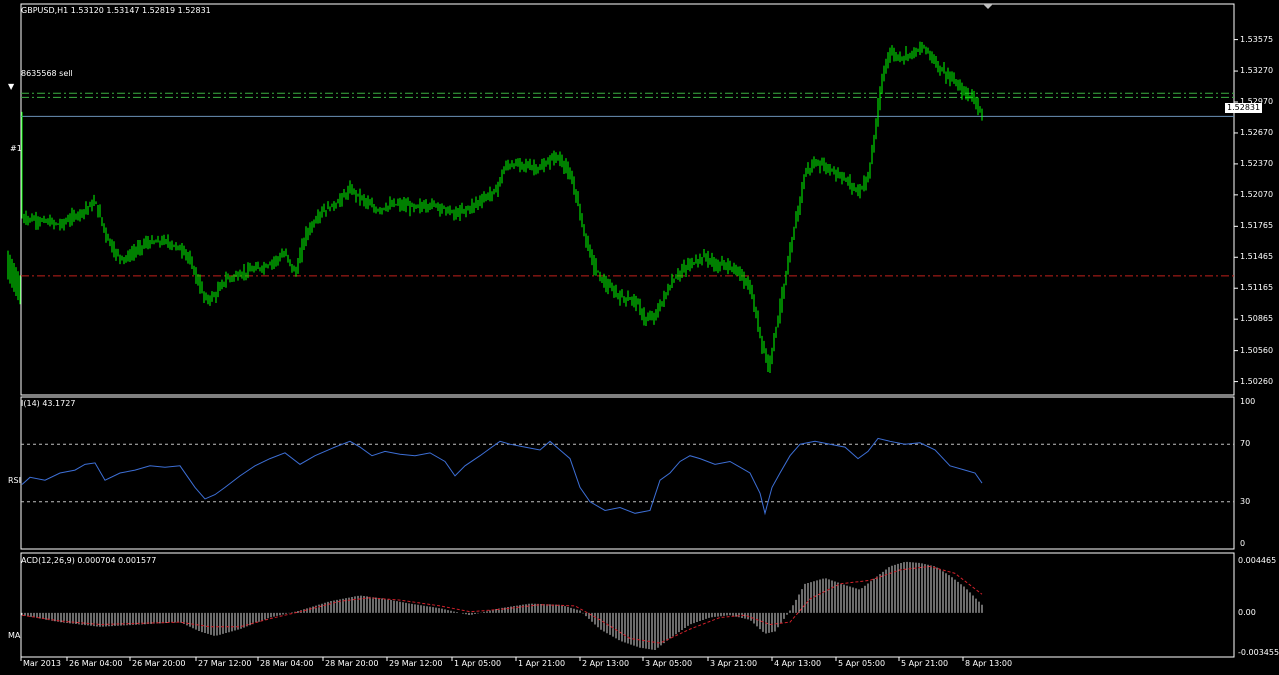 This screenshot has width=1279, height=675. What do you see at coordinates (542, 663) in the screenshot?
I see `time-tick-label: 1 Apr 21:00` at bounding box center [542, 663].